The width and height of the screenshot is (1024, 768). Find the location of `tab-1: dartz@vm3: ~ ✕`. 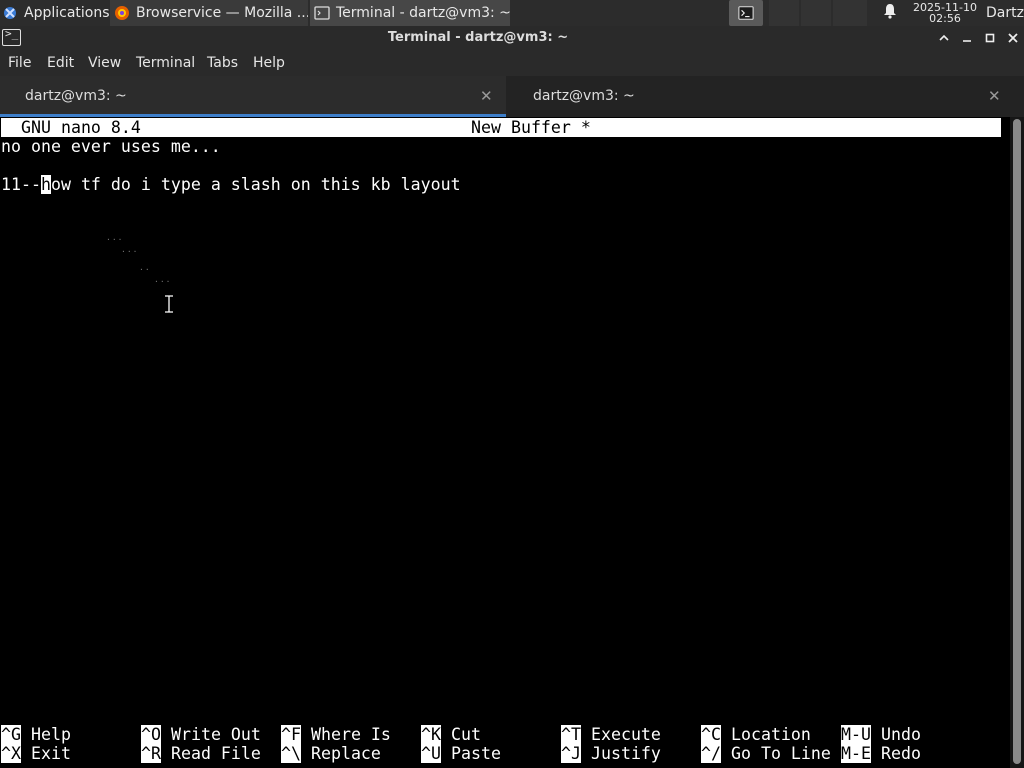

tab-1: dartz@vm3: ~ ✕ is located at coordinates (253, 96).